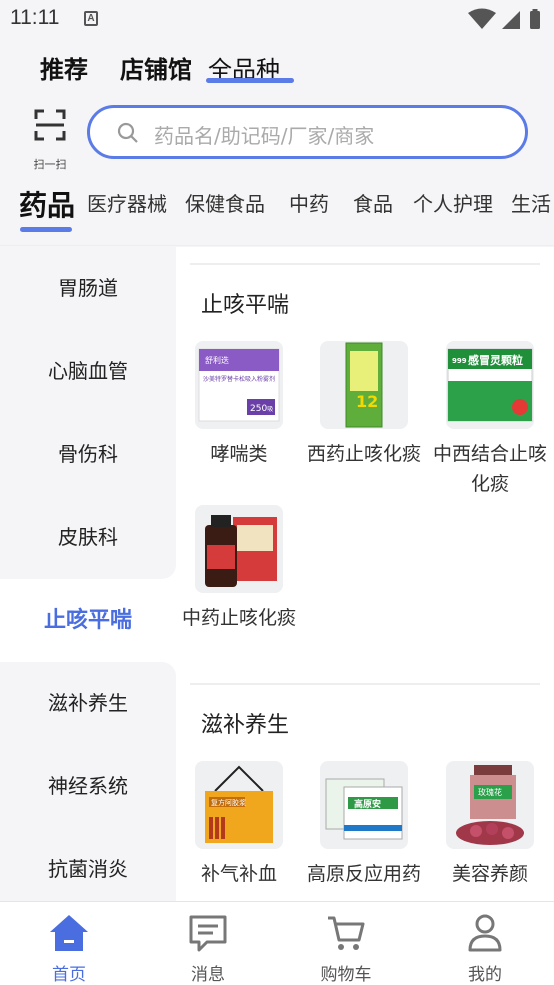 The height and width of the screenshot is (985, 554). I want to click on product-image: 舒利迭 沙美特罗替卡松吸入粉雾剂 250吸, so click(239, 385).